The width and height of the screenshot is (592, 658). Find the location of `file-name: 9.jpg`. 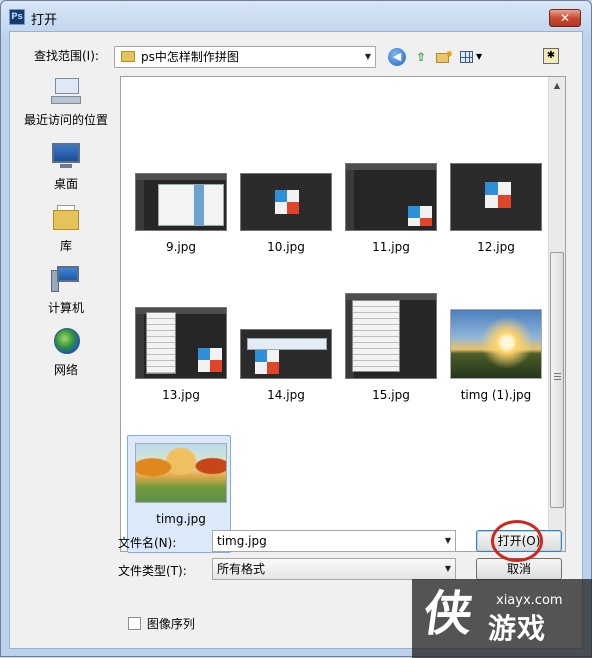

file-name: 9.jpg is located at coordinates (181, 247).